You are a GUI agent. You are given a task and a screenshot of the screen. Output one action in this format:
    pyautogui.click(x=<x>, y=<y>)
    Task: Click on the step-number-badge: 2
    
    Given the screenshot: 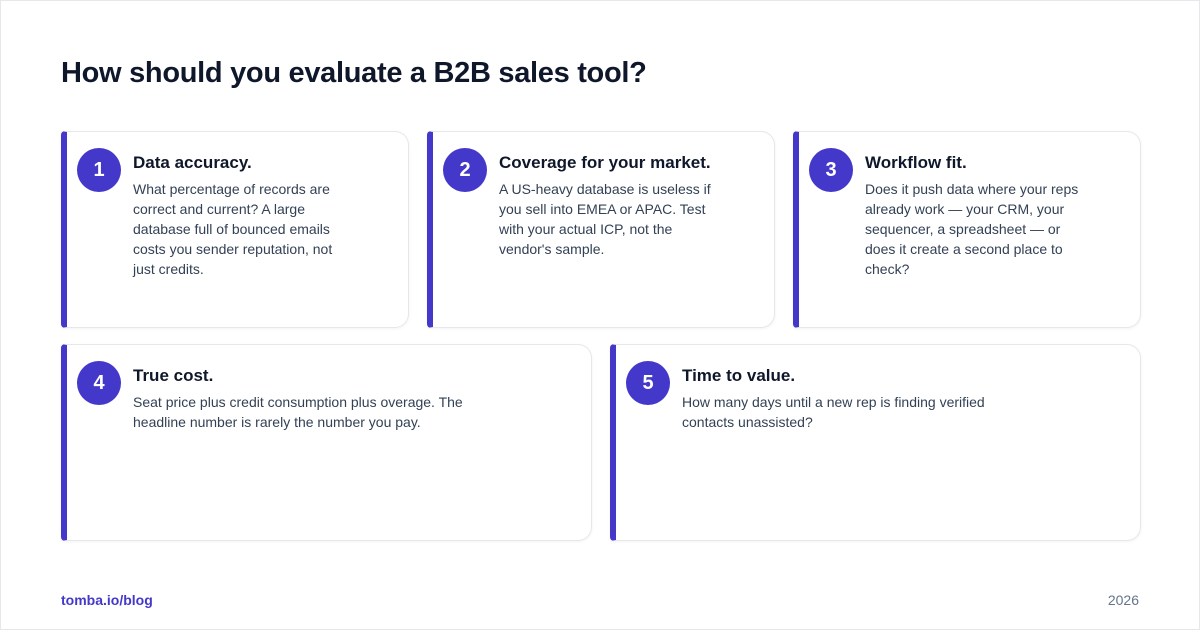 What is the action you would take?
    pyautogui.click(x=465, y=170)
    